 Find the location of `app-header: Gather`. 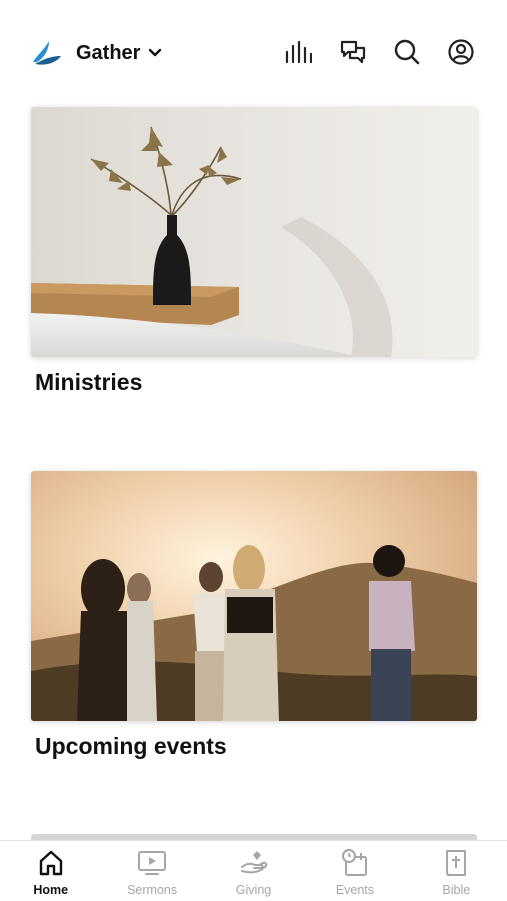

app-header: Gather is located at coordinates (253, 50).